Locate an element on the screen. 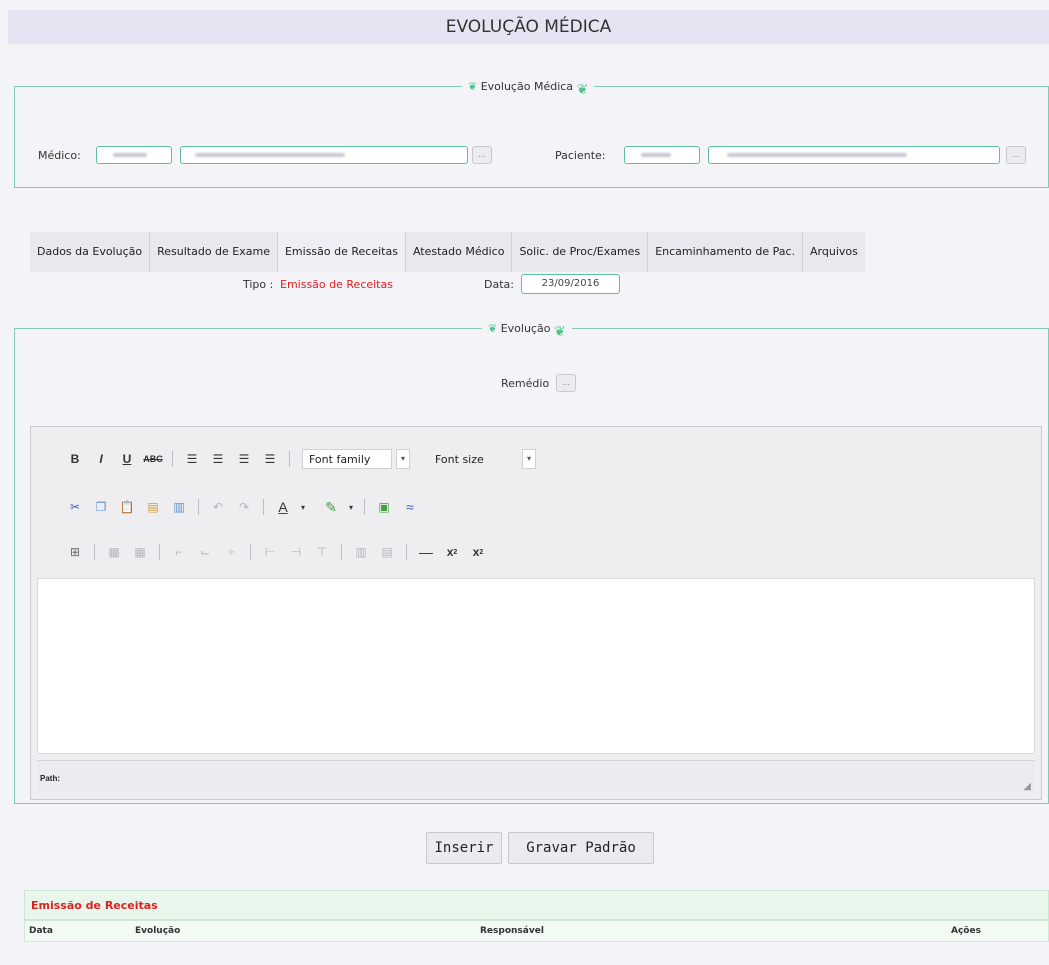 The height and width of the screenshot is (965, 1049). insert-row-before-icon: ⌐ is located at coordinates (179, 552).